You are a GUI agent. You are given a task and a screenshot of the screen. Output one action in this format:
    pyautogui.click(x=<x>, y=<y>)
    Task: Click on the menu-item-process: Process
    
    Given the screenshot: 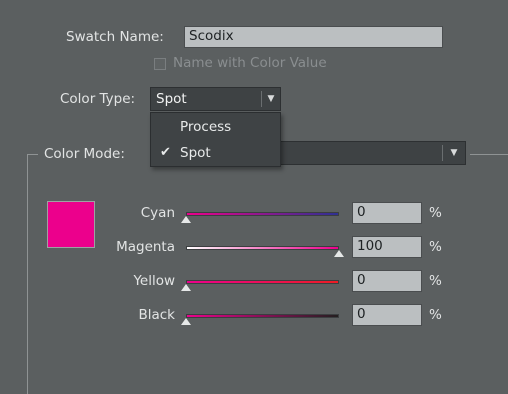 What is the action you would take?
    pyautogui.click(x=215, y=127)
    